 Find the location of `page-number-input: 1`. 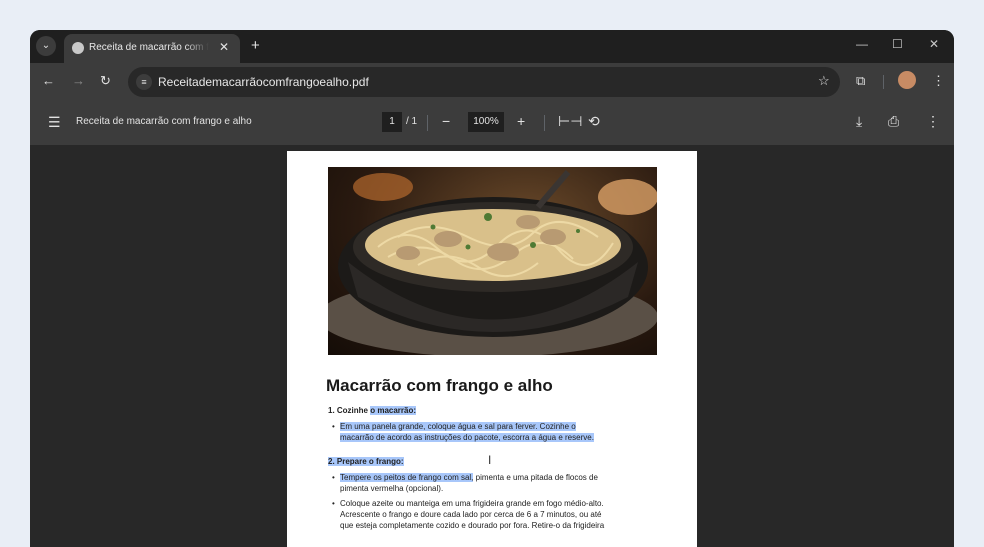

page-number-input: 1 is located at coordinates (392, 122).